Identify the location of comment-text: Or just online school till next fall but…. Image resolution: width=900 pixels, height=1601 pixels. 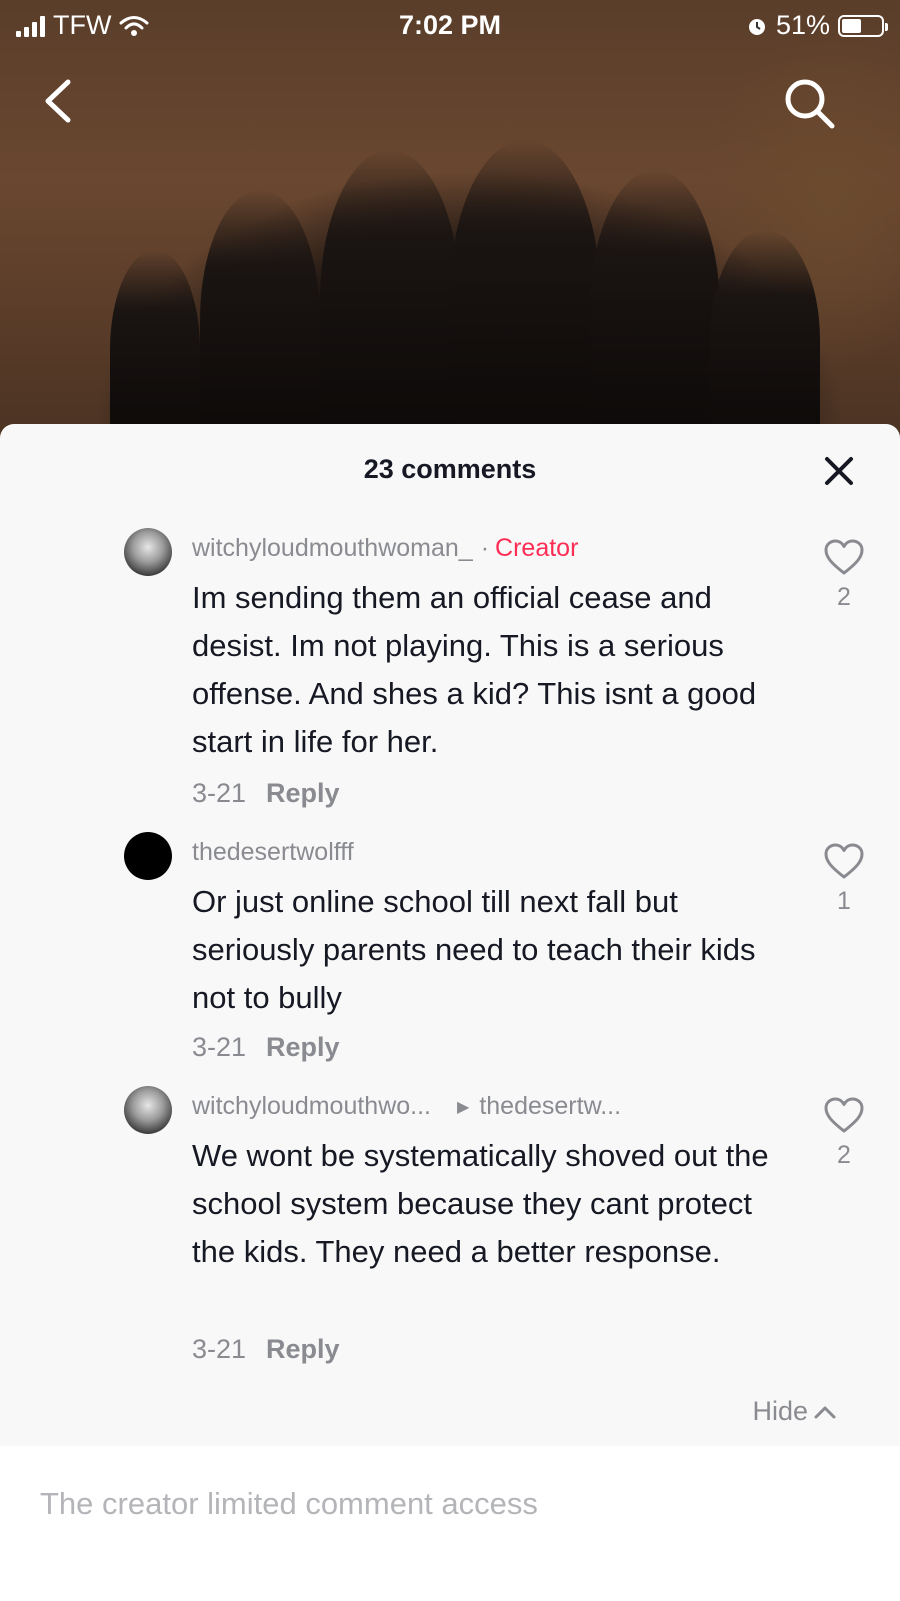
(474, 949).